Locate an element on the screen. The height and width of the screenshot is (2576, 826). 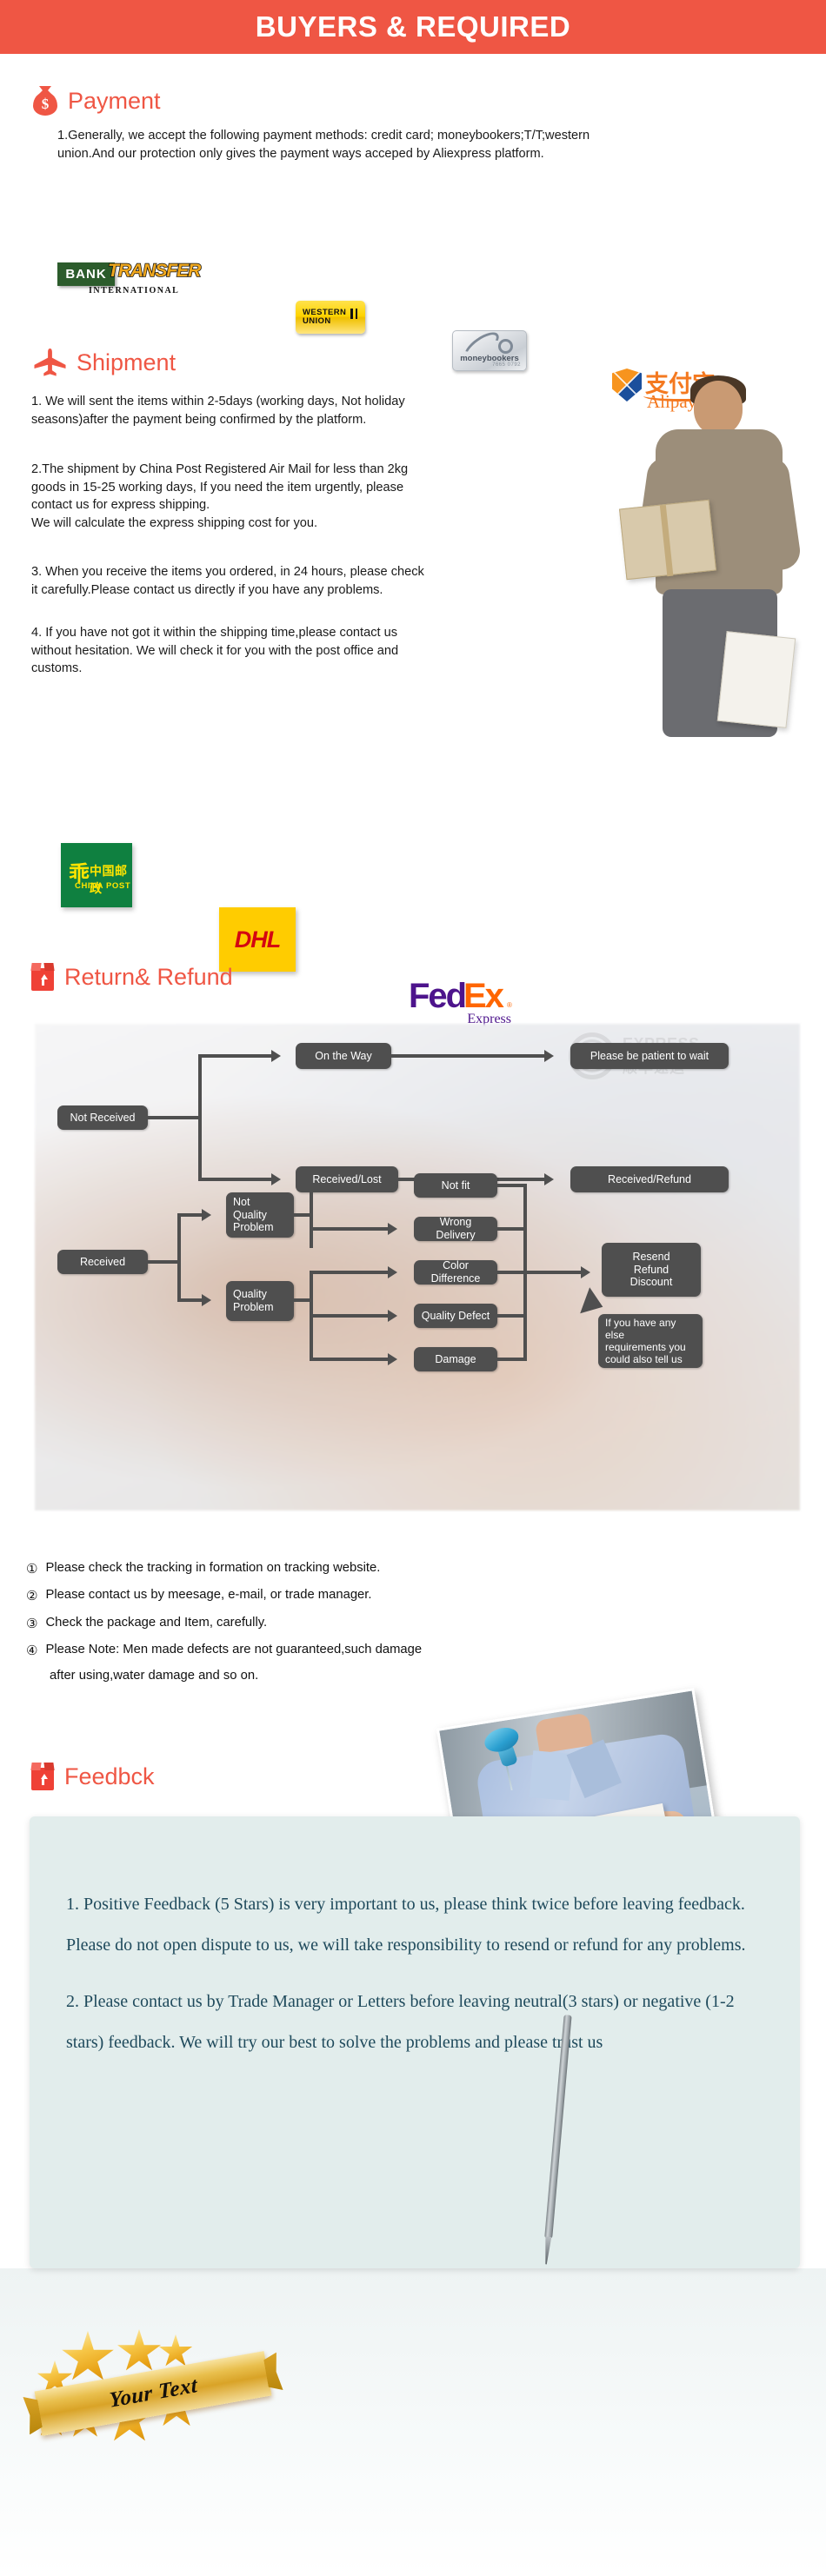
shipment-section-heading: Shipment is located at coordinates (104, 362).